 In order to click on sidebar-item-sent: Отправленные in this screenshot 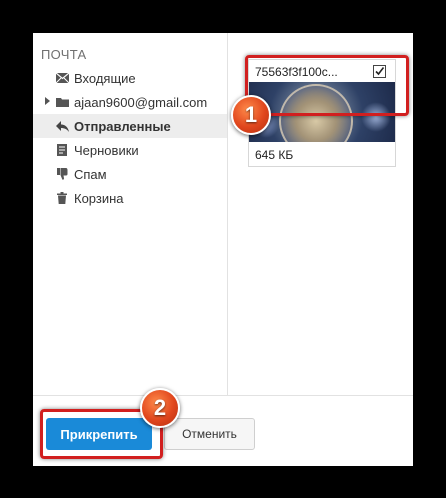, I will do `click(130, 126)`.